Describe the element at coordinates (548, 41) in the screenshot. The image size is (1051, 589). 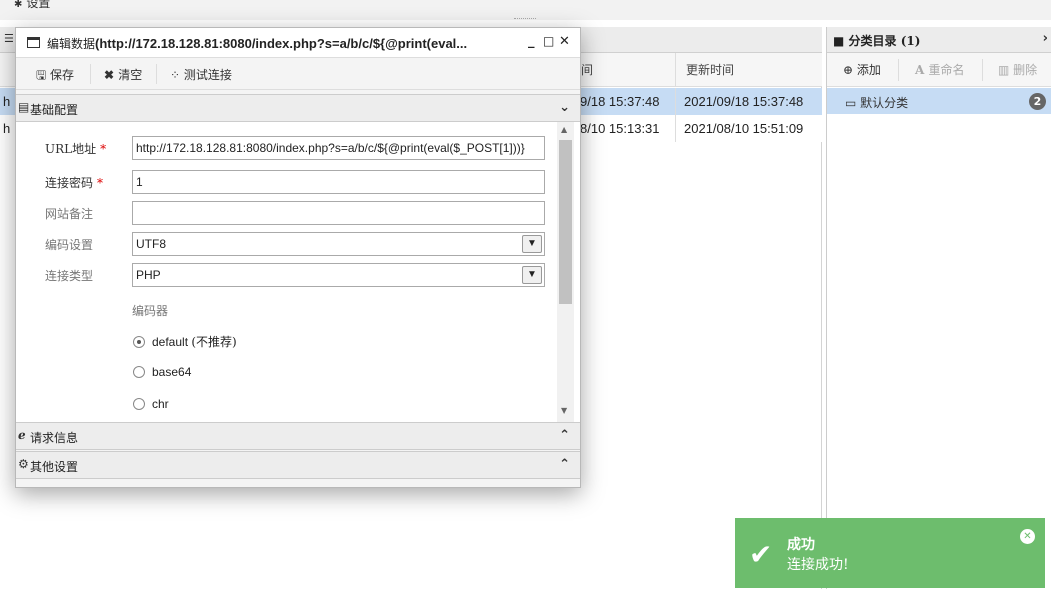
I see `maximize-button: □` at that location.